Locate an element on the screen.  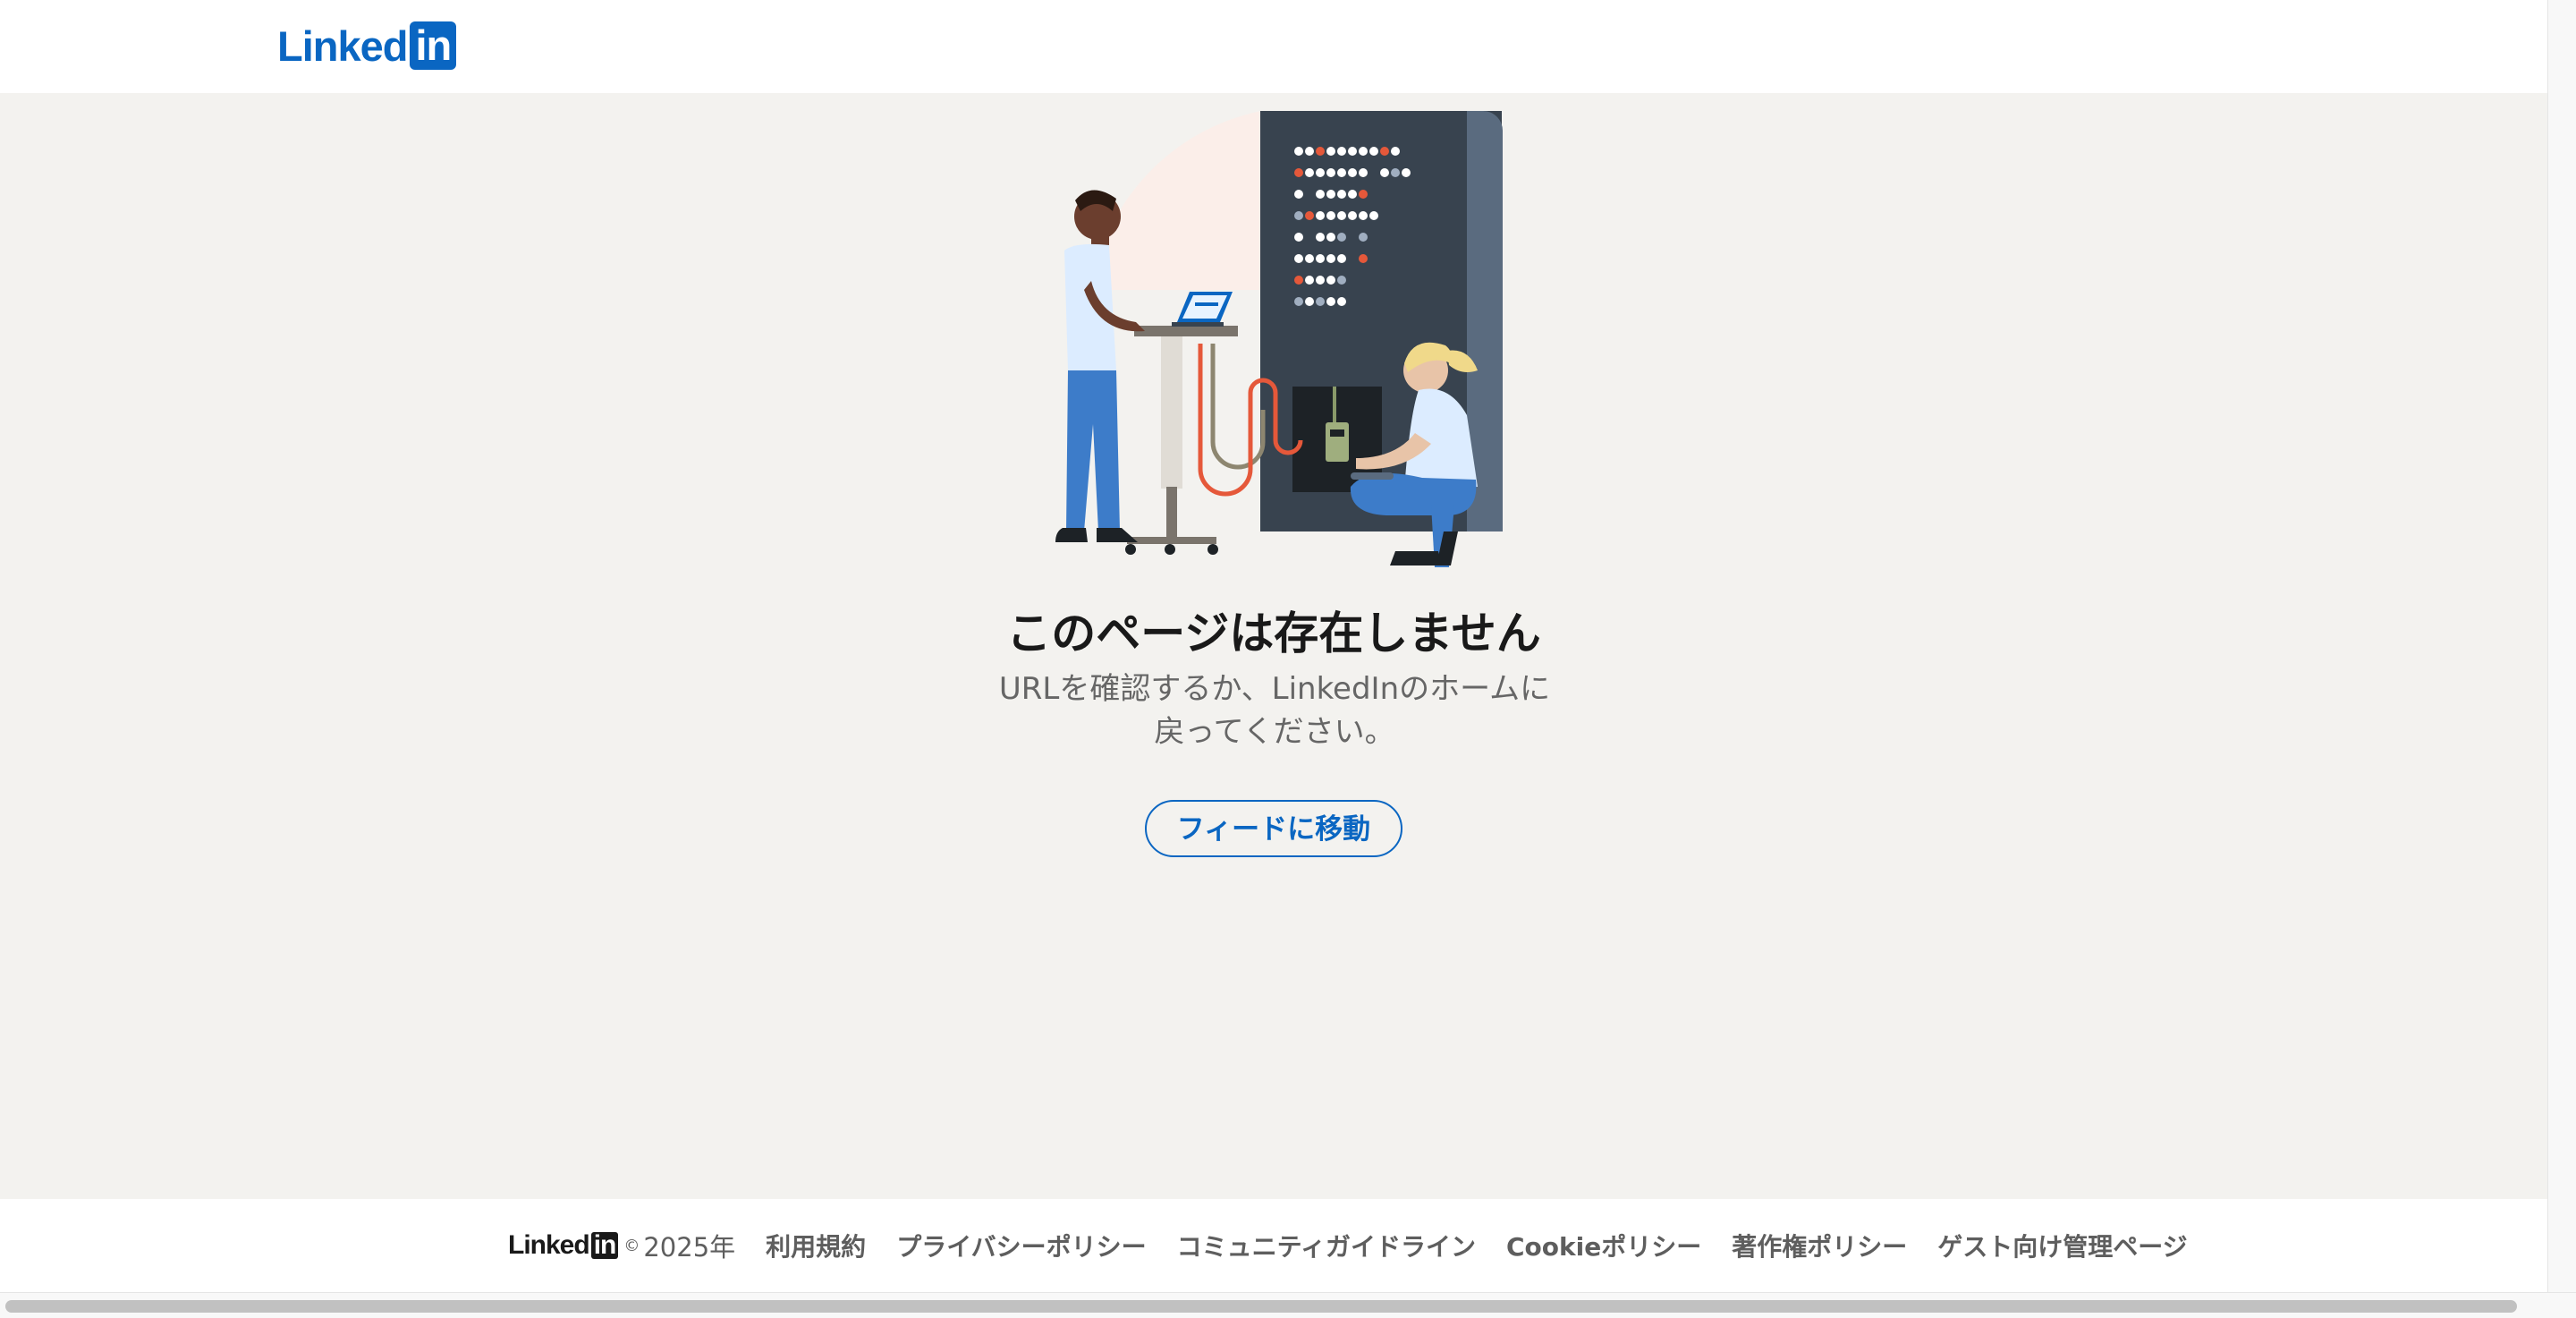
go-to-feed-button: フィードに移動 is located at coordinates (1273, 828).